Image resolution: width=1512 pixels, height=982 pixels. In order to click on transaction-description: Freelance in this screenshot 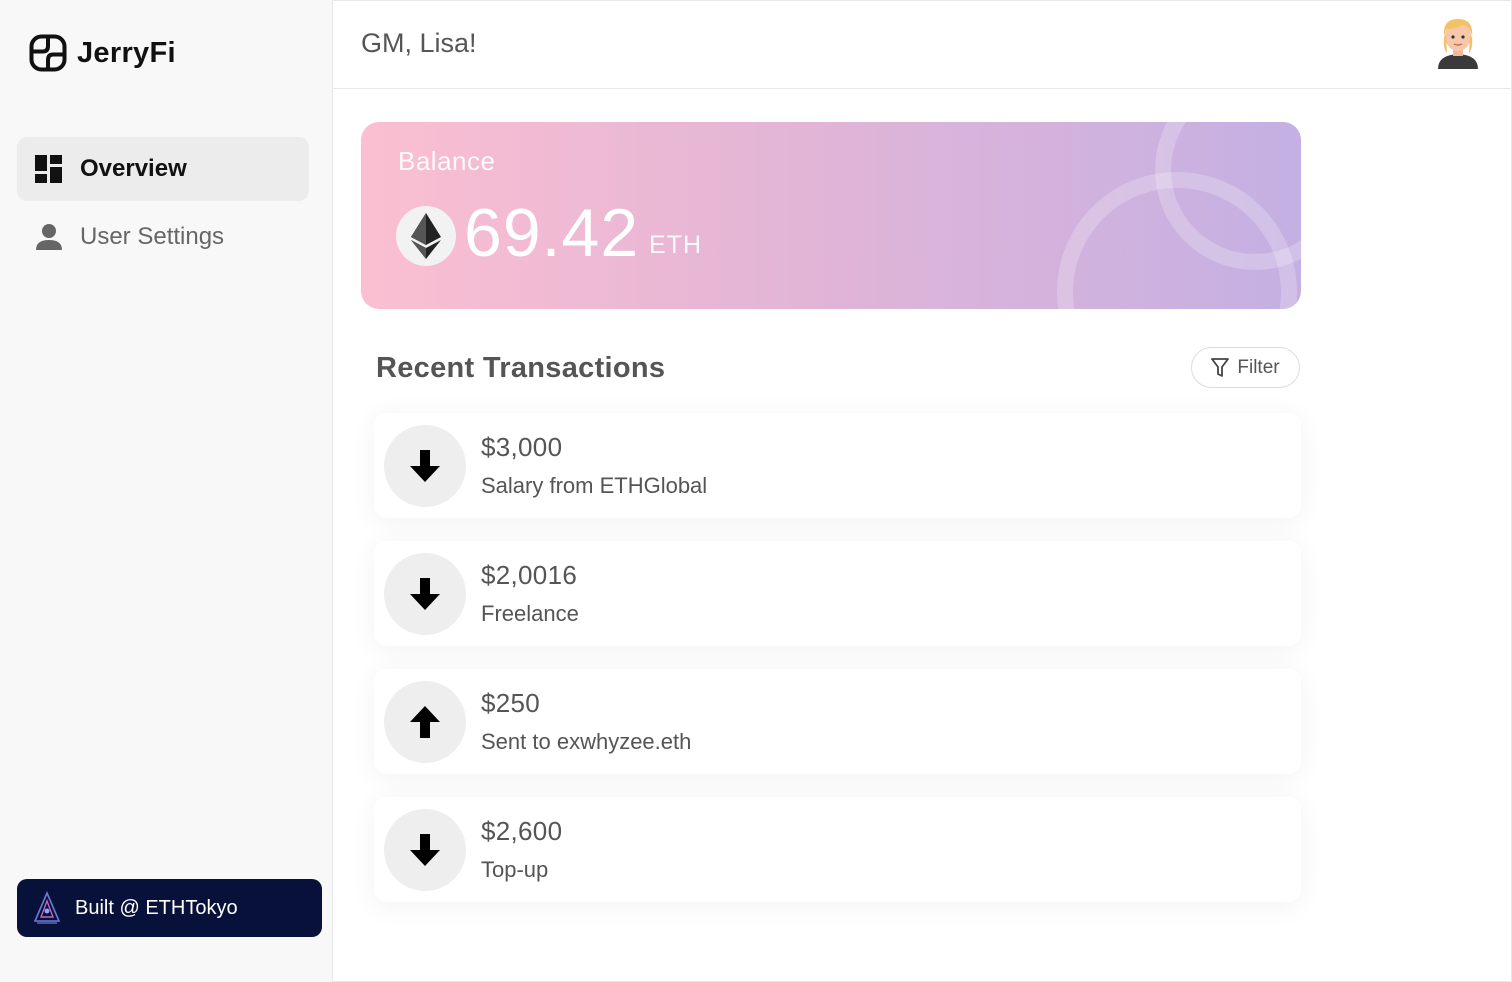, I will do `click(530, 613)`.